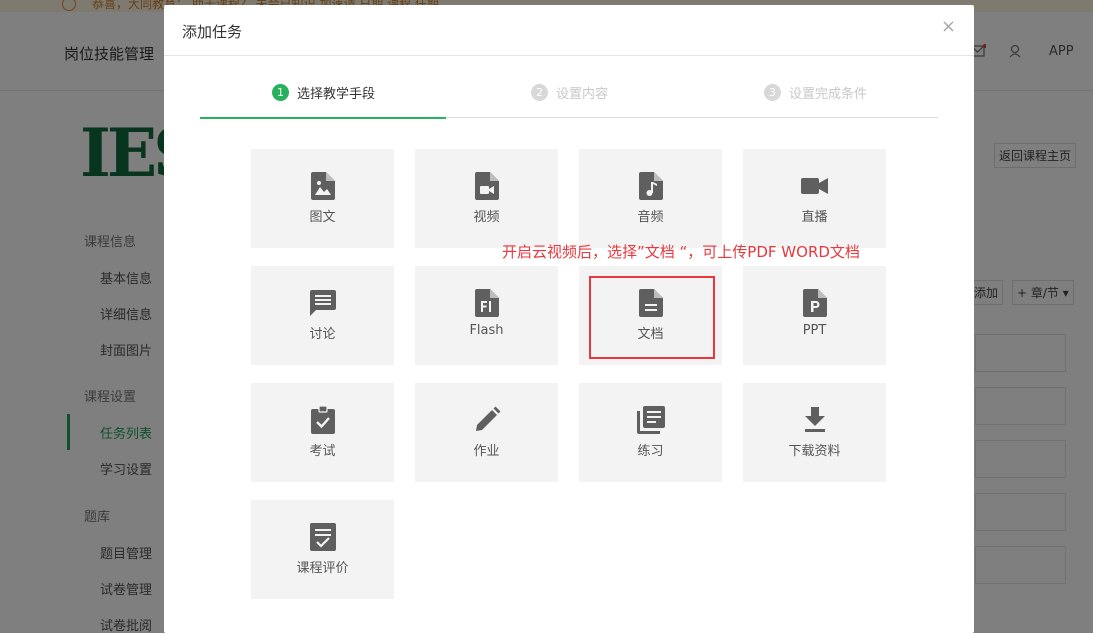  Describe the element at coordinates (652, 317) in the screenshot. I see `annotation-highlight-box` at that location.